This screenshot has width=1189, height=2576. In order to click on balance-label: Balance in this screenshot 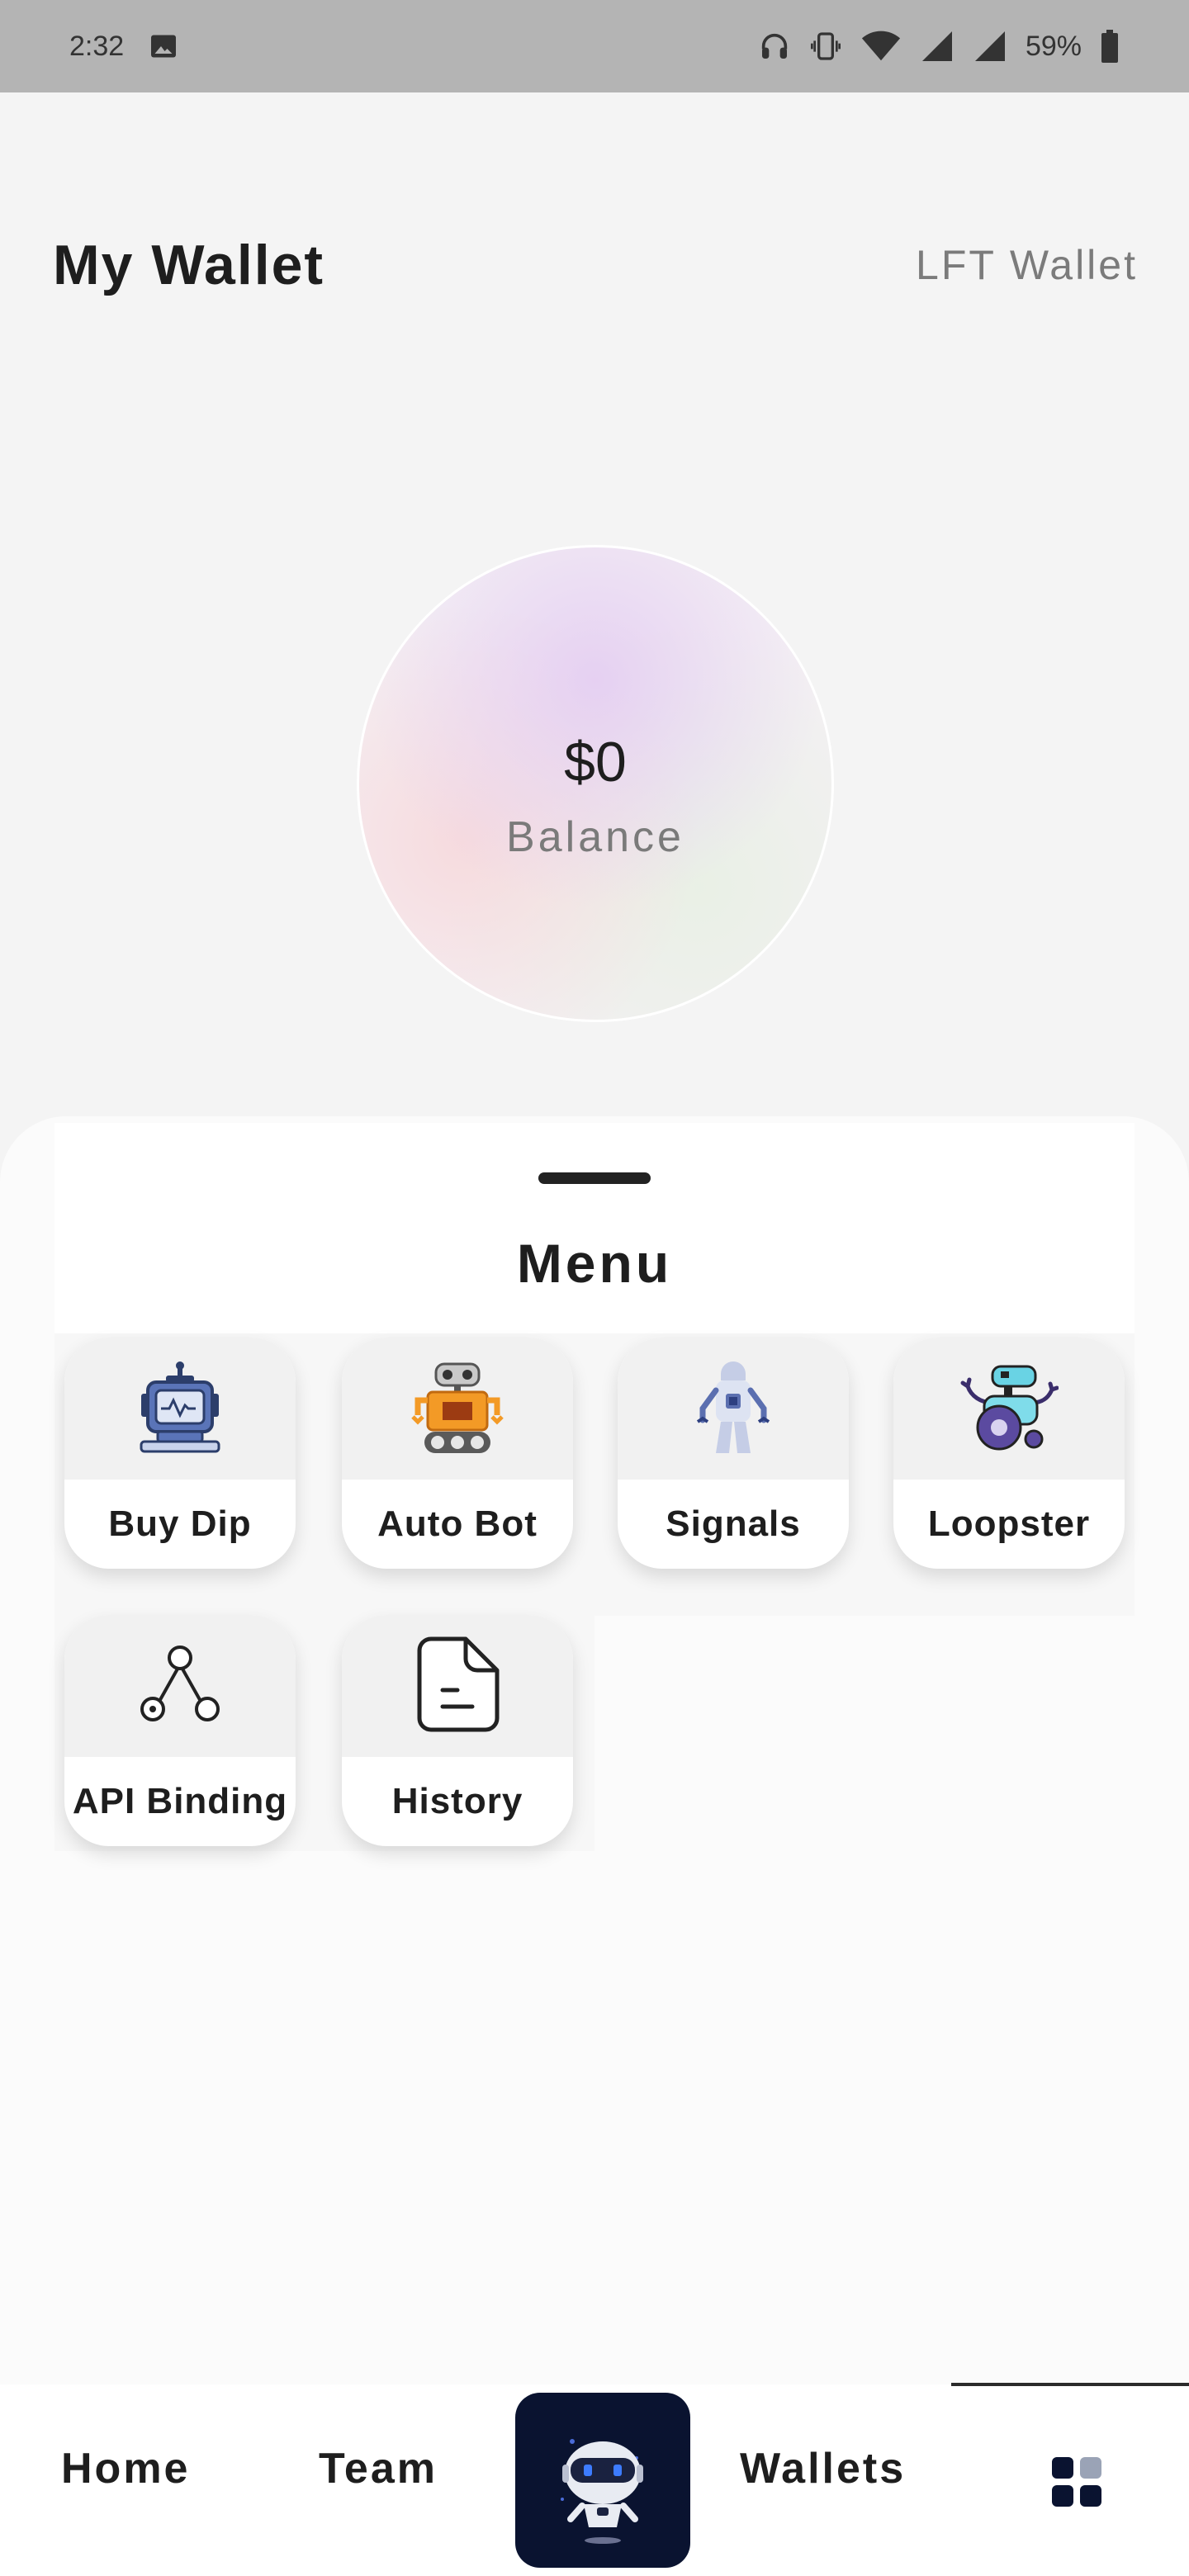, I will do `click(595, 837)`.